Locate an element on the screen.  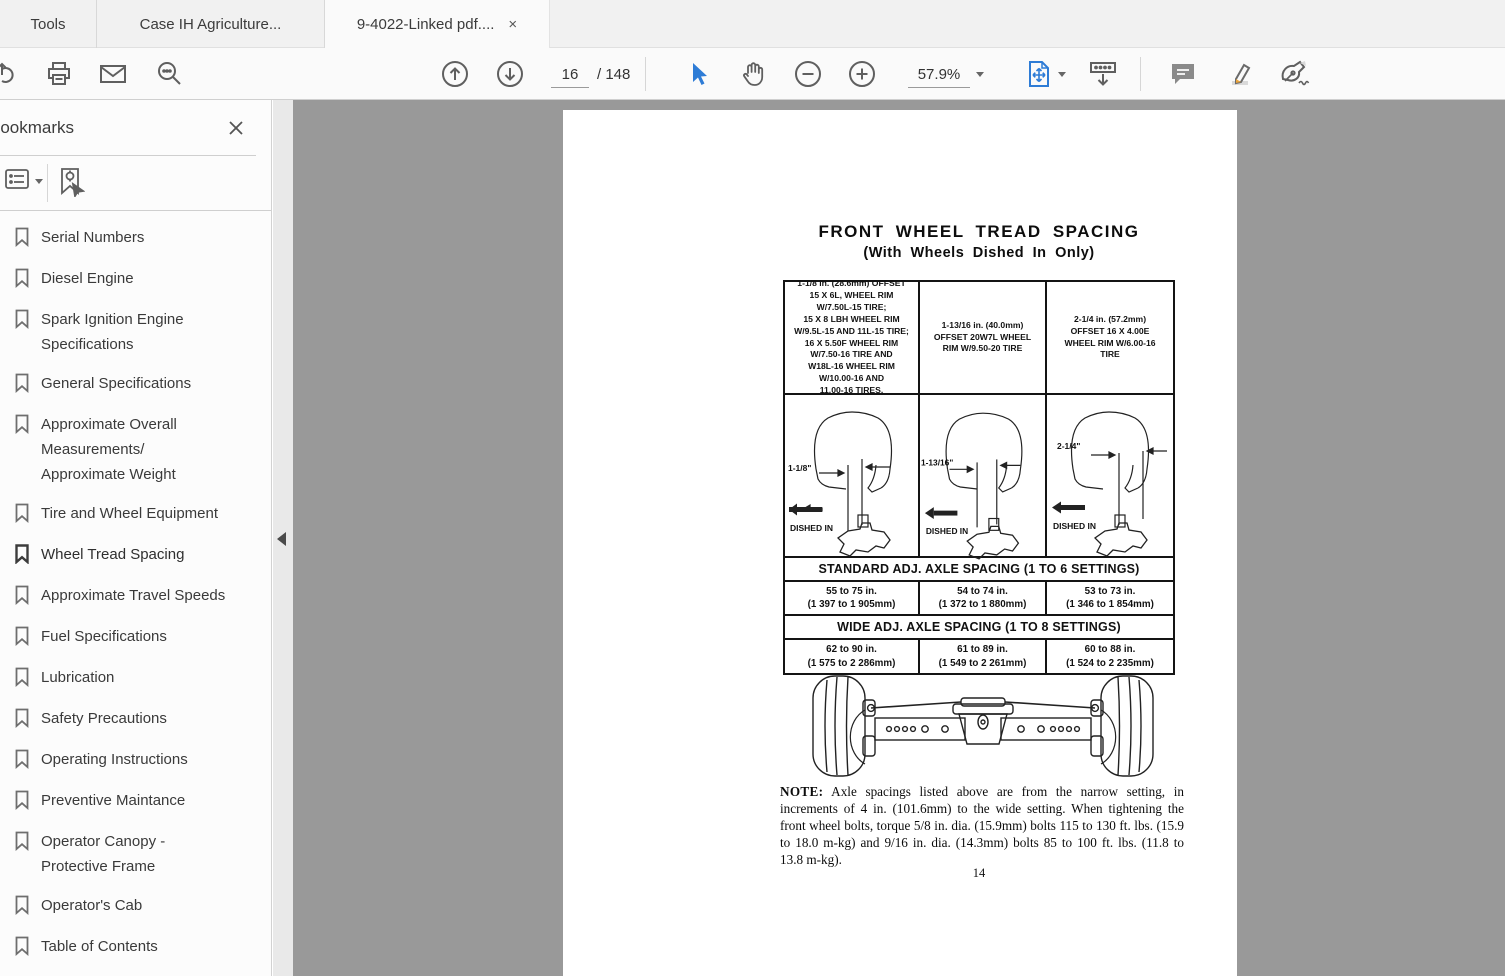
previous-page-button is located at coordinates (455, 74).